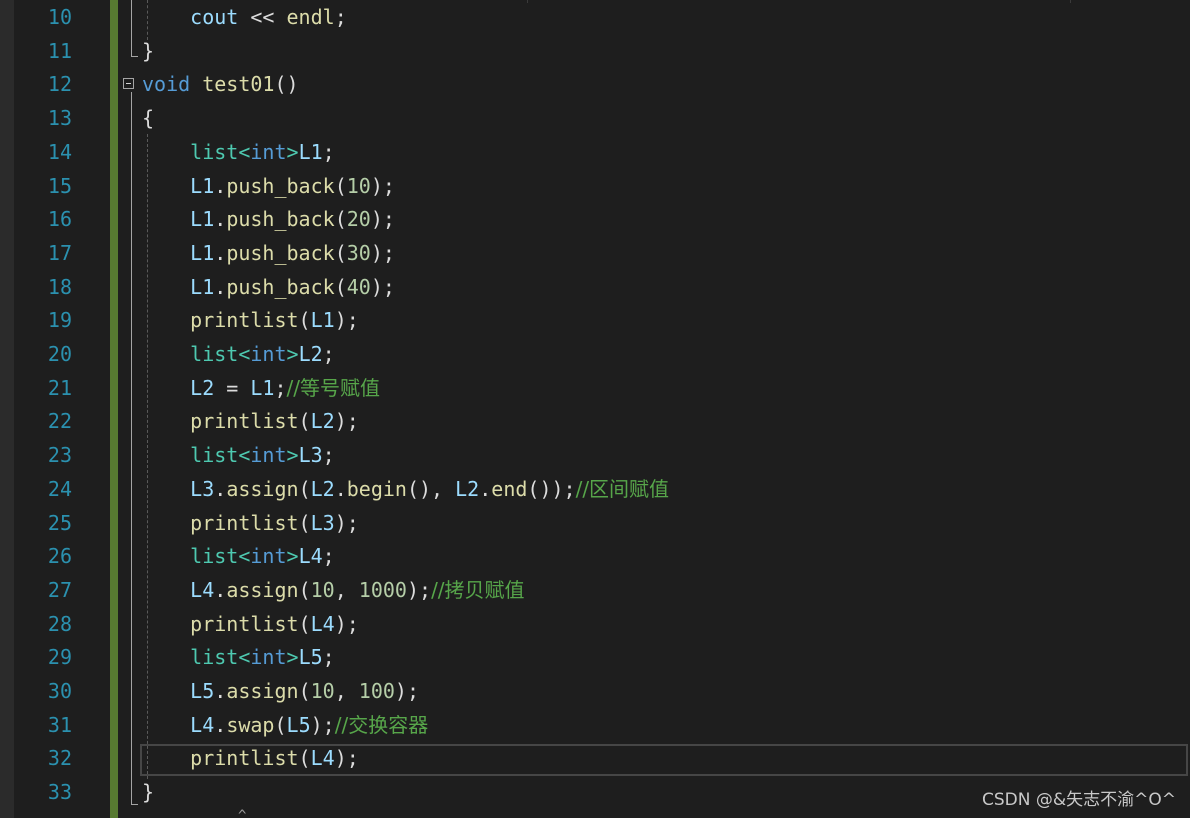 The width and height of the screenshot is (1190, 818). I want to click on line-number: 11, so click(59, 50).